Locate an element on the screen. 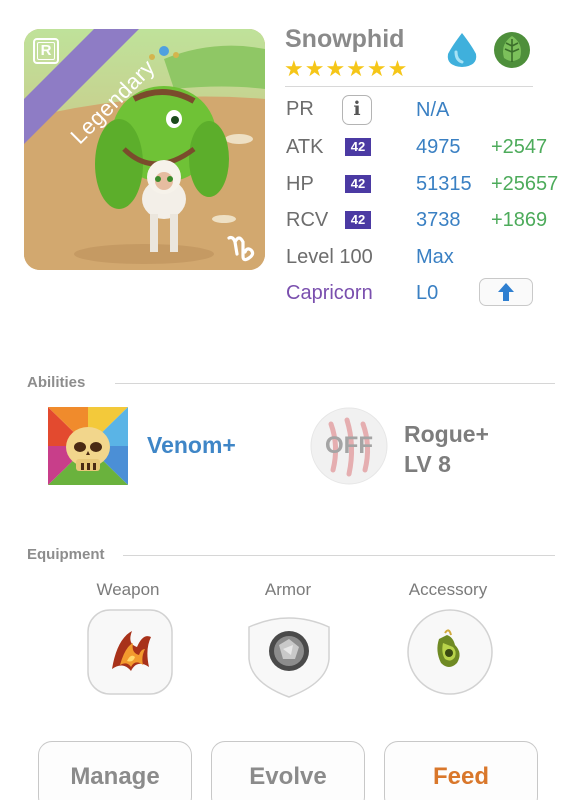  hp-bonus: +25657 is located at coordinates (525, 184).